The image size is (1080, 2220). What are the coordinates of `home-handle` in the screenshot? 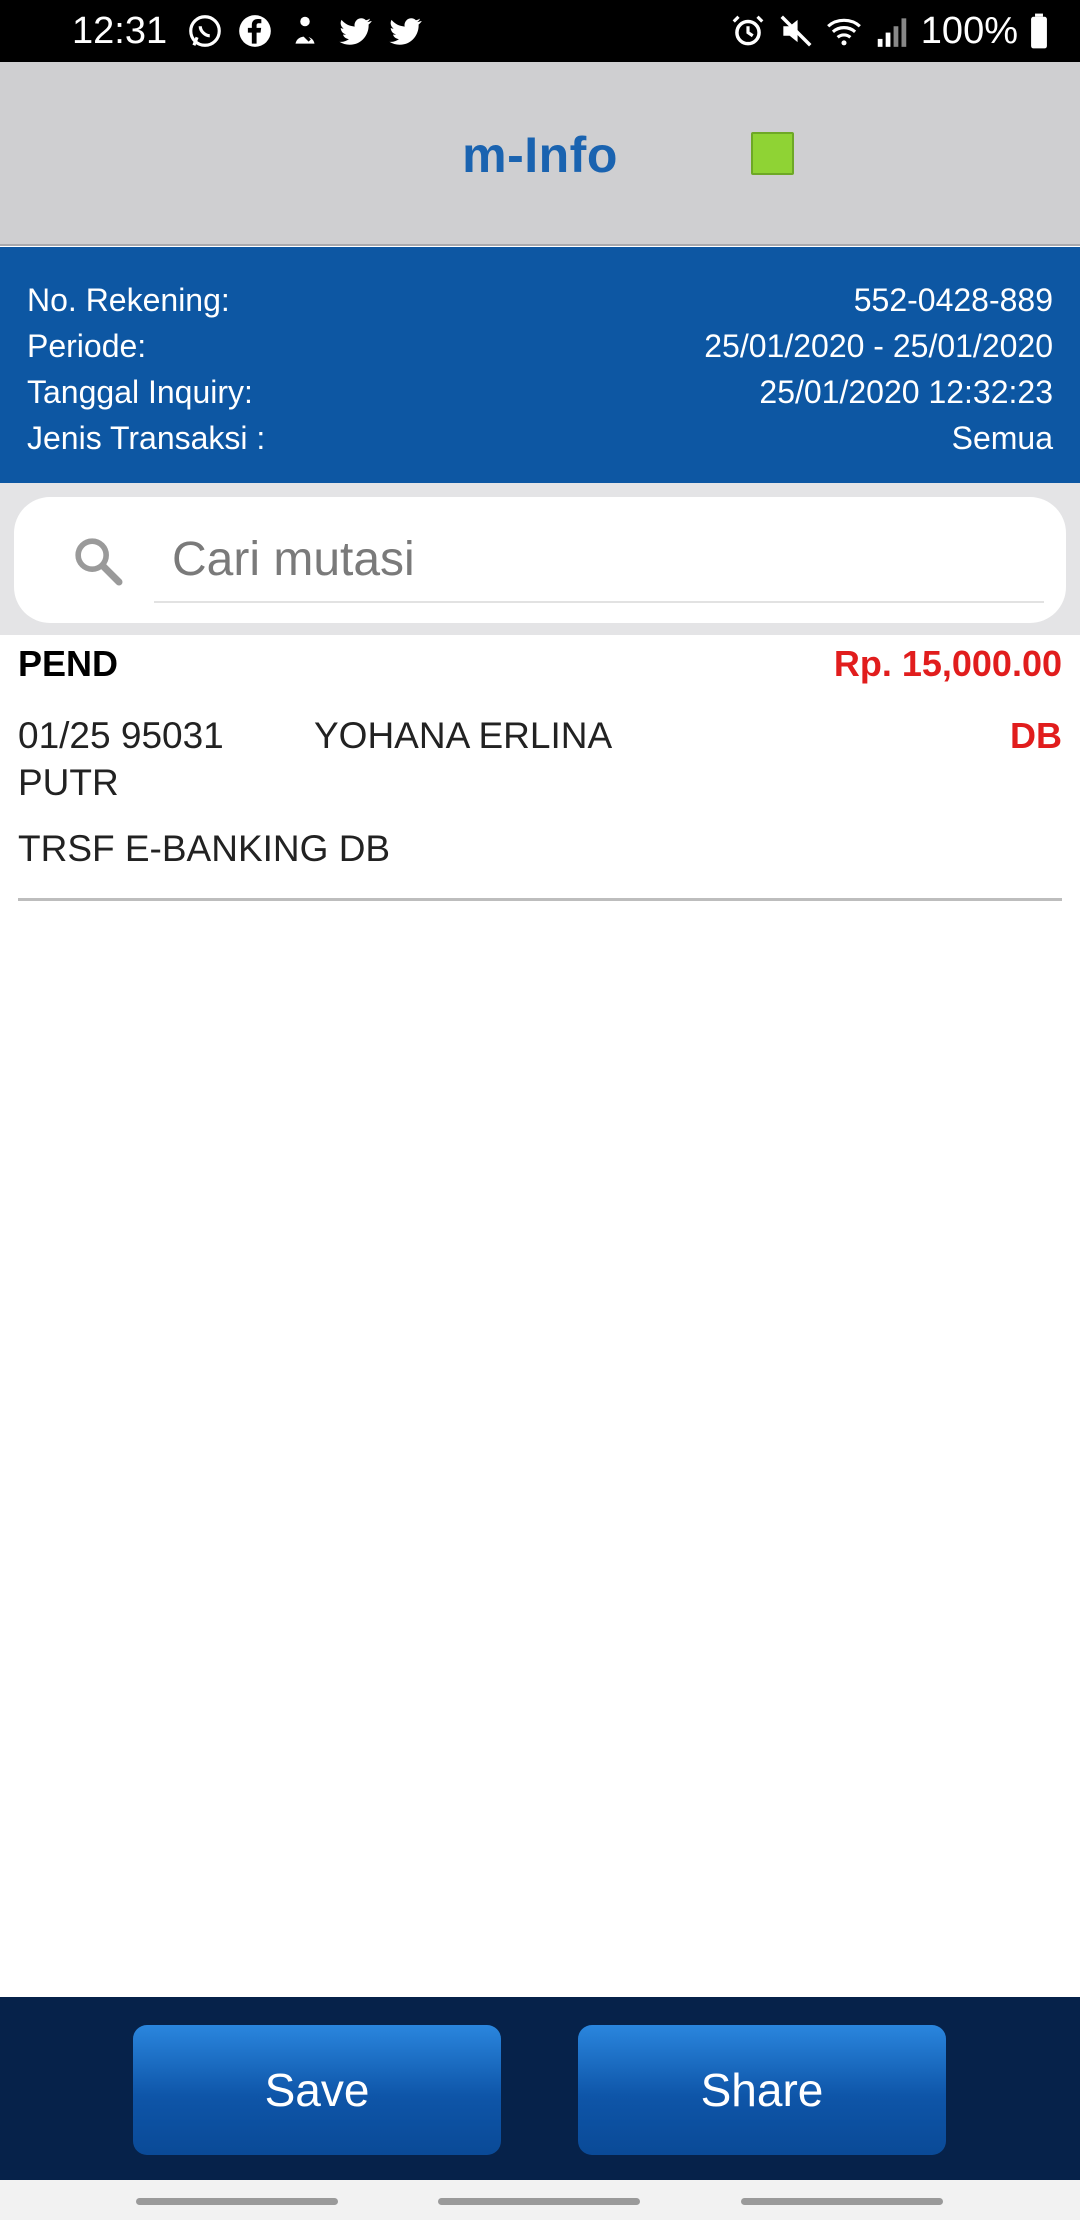 It's located at (539, 2201).